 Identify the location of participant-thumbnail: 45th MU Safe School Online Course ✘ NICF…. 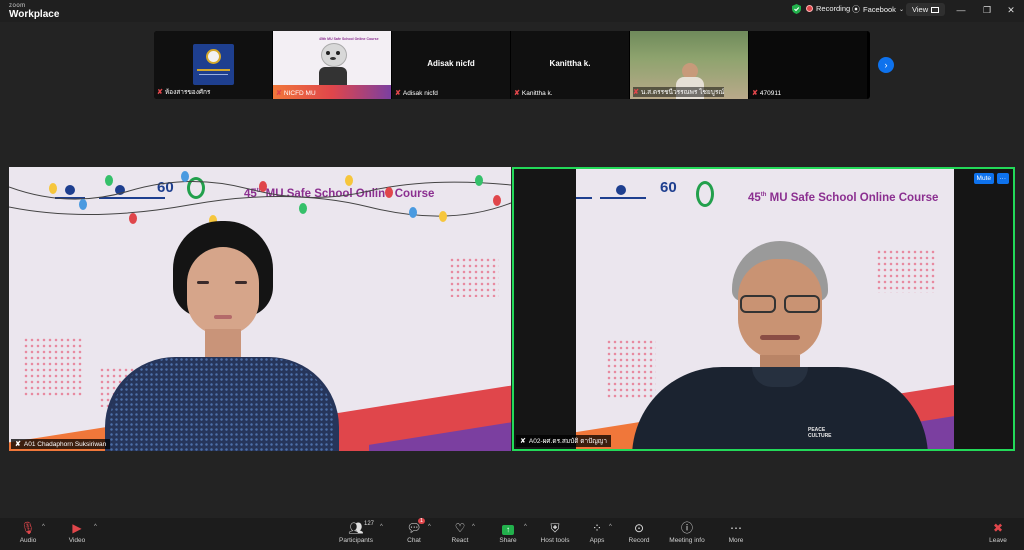
(332, 65).